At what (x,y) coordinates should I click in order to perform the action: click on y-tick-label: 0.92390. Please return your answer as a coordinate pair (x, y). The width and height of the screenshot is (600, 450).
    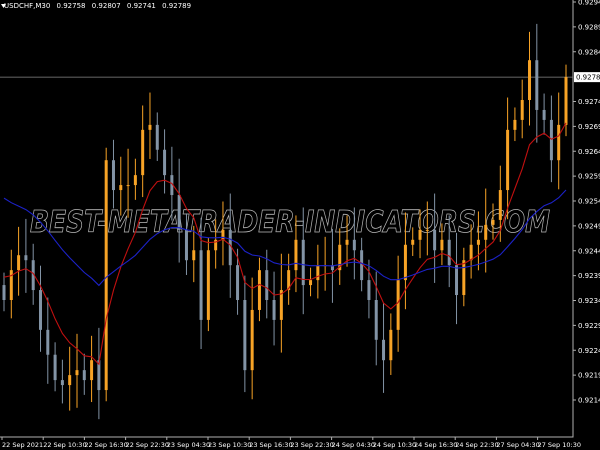
    Looking at the image, I should click on (589, 276).